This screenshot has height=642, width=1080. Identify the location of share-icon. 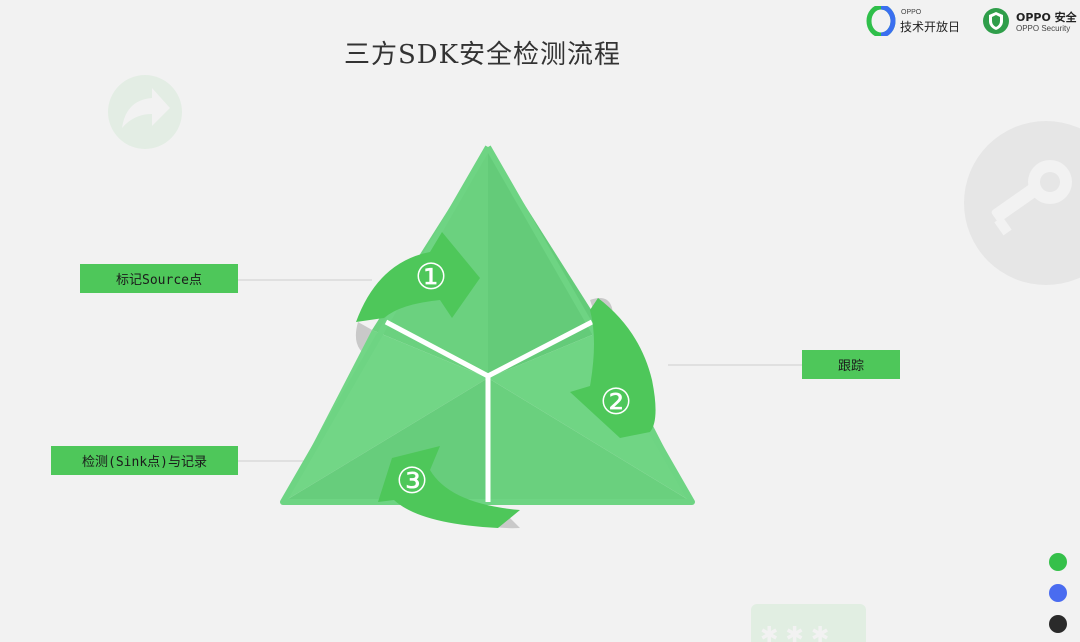
(145, 112).